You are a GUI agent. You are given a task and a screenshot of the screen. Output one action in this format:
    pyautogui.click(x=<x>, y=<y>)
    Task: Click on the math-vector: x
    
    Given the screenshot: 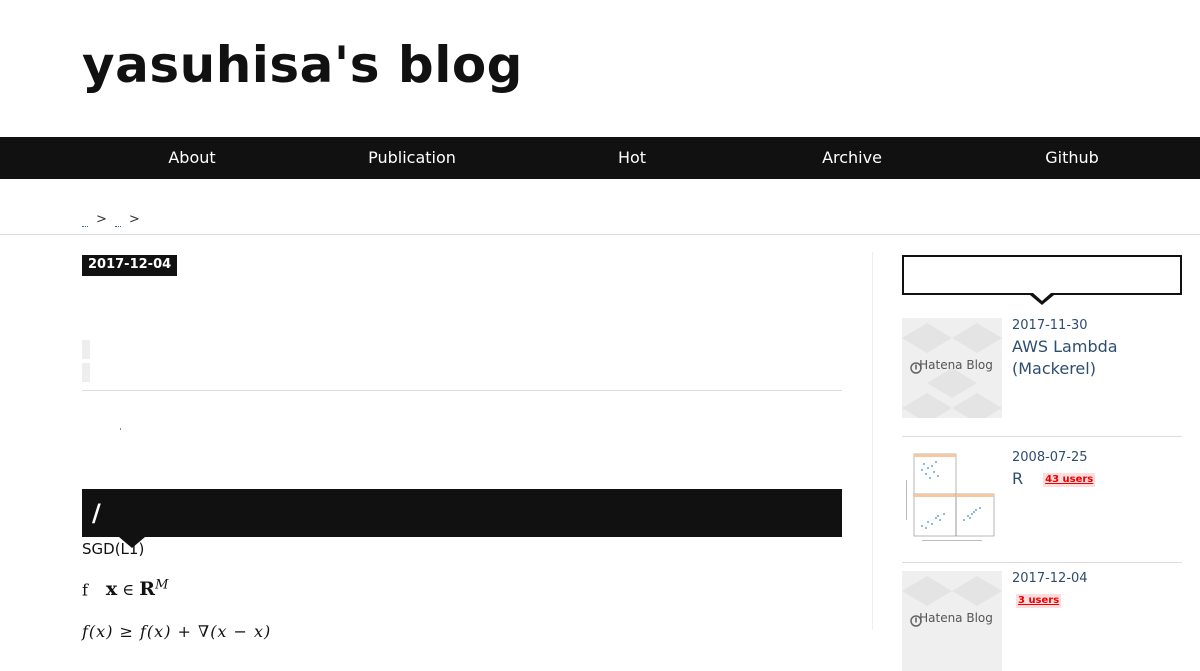 What is the action you would take?
    pyautogui.click(x=111, y=589)
    